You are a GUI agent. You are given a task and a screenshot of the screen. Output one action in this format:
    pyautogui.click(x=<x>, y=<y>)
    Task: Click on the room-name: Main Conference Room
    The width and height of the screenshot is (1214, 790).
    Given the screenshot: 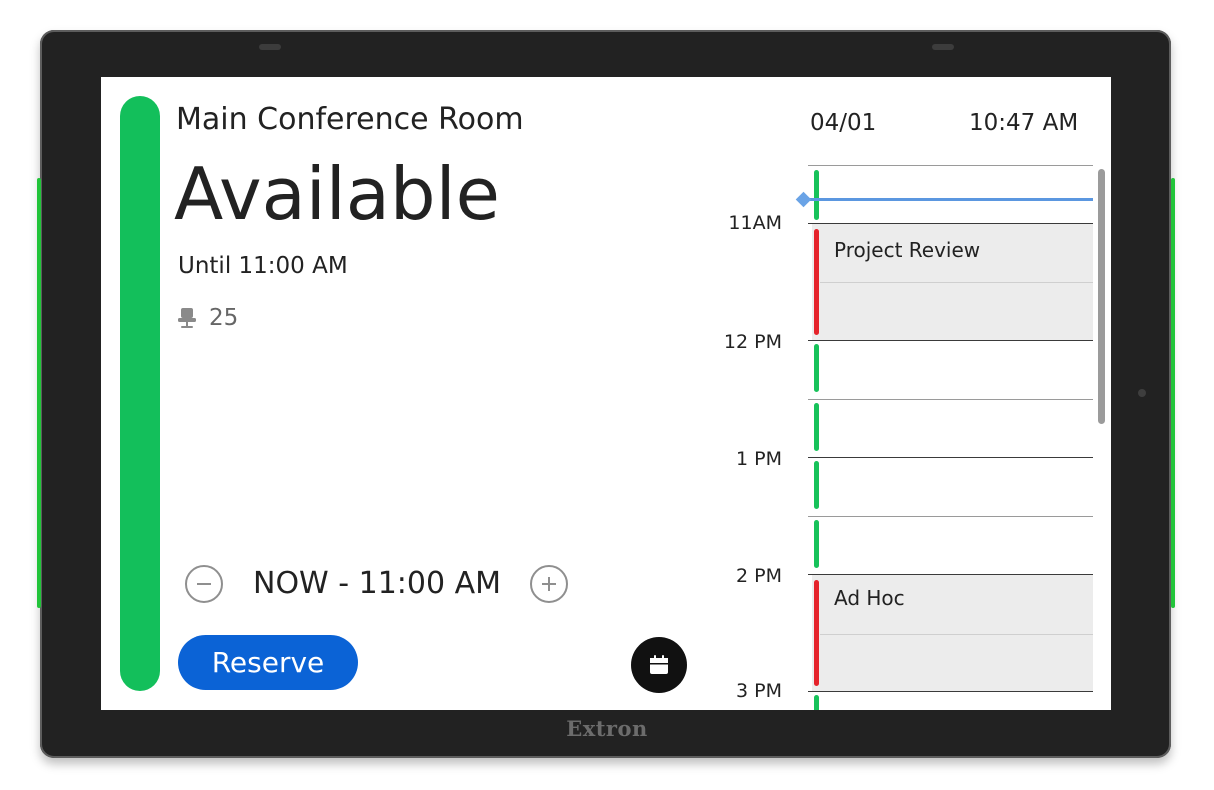 What is the action you would take?
    pyautogui.click(x=350, y=119)
    